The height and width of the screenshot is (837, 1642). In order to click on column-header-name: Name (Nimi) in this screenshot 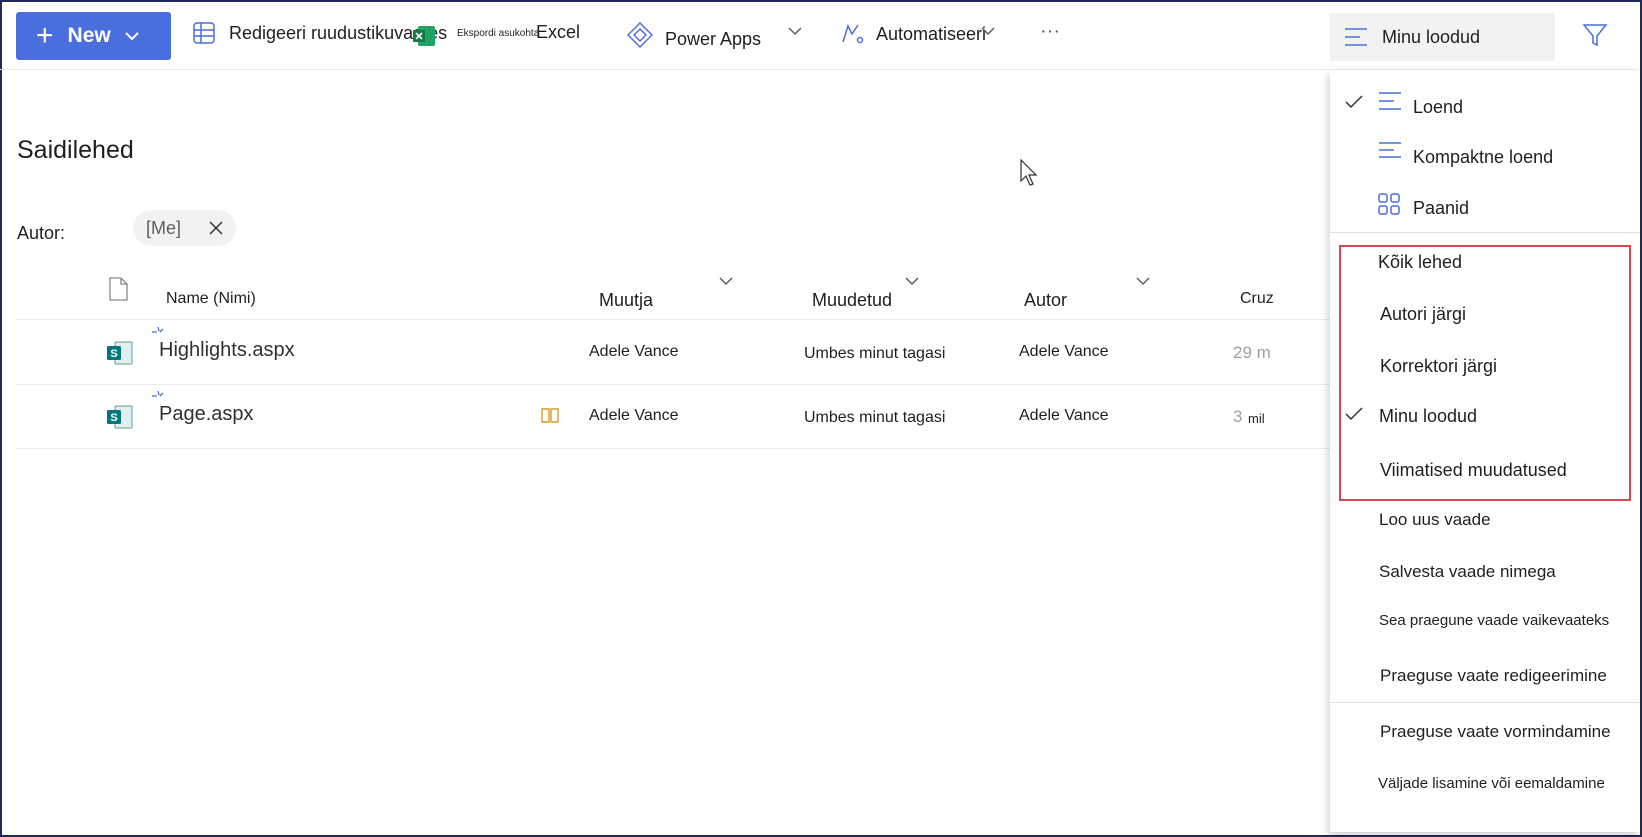, I will do `click(211, 299)`.